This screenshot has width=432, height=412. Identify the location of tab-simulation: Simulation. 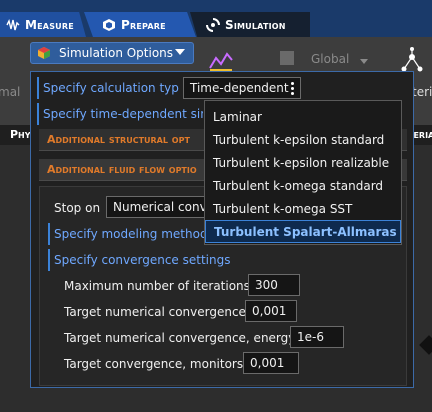
(250, 24).